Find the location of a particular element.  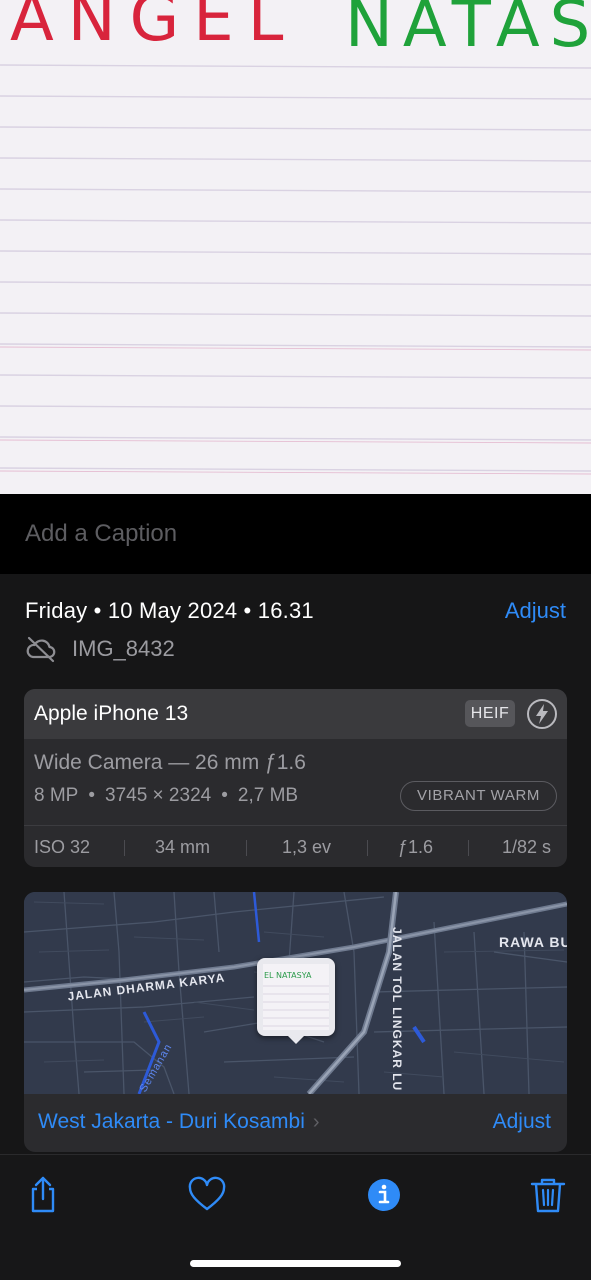

resolution: 3745 × 2324 is located at coordinates (158, 795).